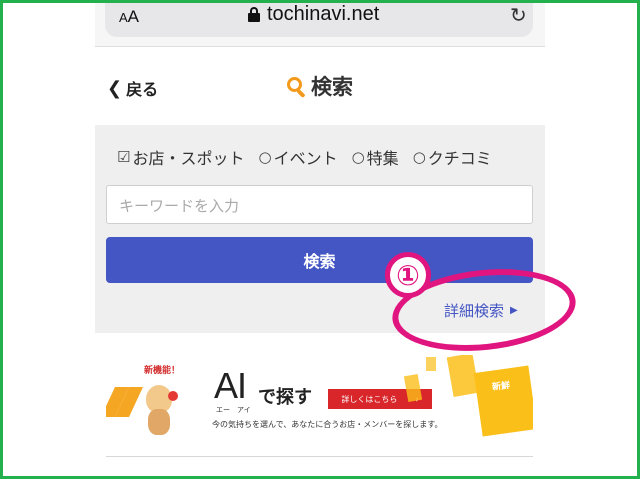 The image size is (640, 479). What do you see at coordinates (459, 158) in the screenshot?
I see `category-label: クチコミ` at bounding box center [459, 158].